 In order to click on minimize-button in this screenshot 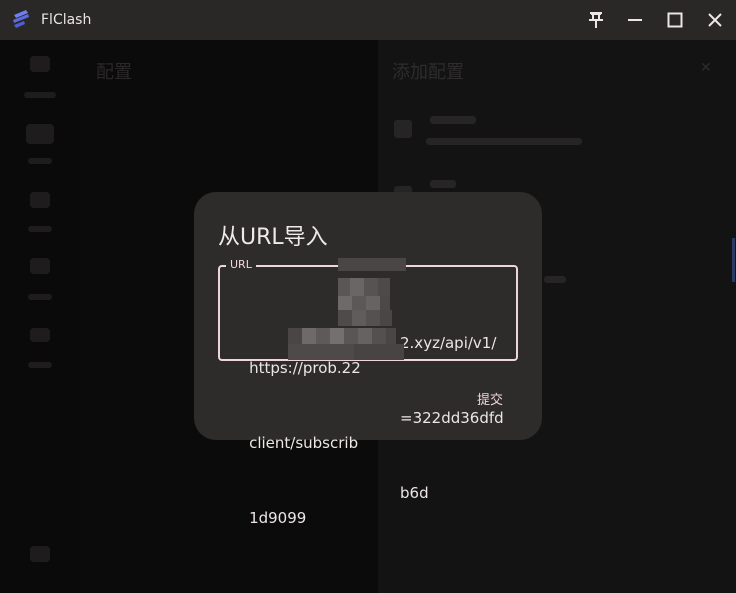, I will do `click(635, 20)`.